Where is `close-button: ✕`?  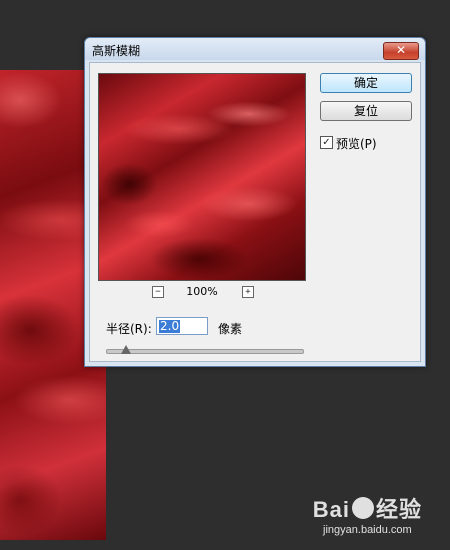
close-button: ✕ is located at coordinates (401, 51).